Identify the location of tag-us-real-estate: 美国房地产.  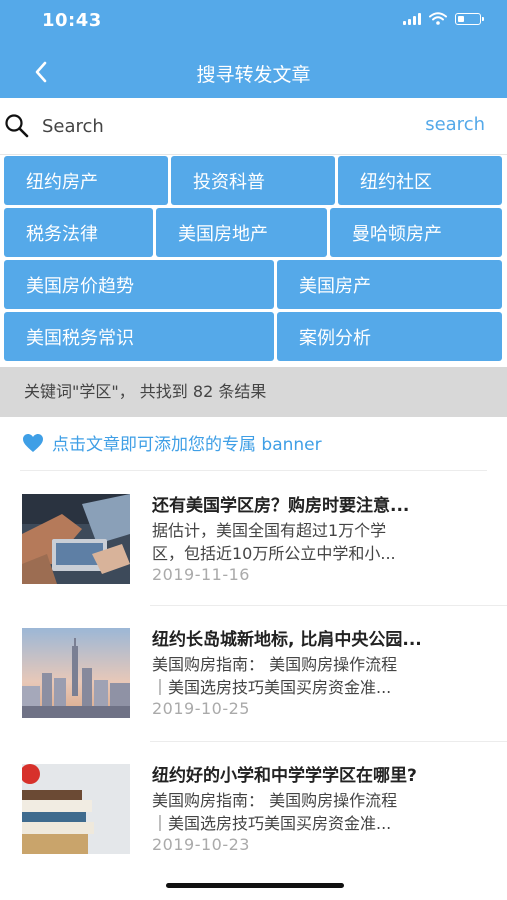
(241, 232).